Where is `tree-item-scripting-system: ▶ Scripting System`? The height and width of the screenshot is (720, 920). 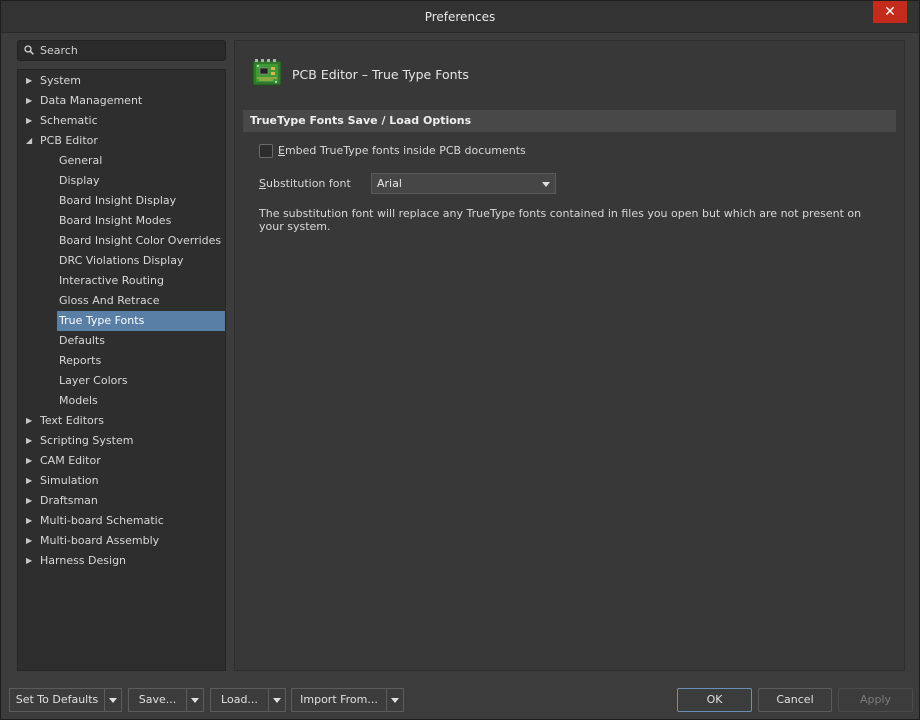
tree-item-scripting-system: ▶ Scripting System is located at coordinates (121, 441).